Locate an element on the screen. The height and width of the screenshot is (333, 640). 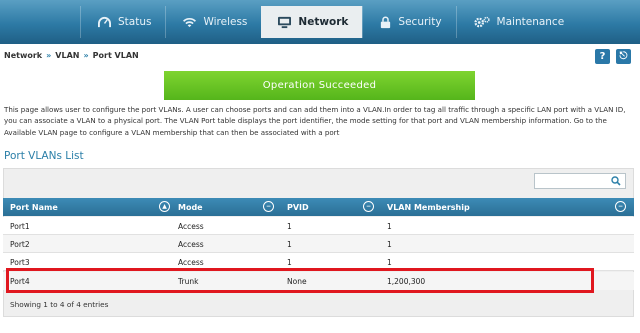
table-footer-info: Showing 1 to 4 of 4 entries is located at coordinates (59, 304).